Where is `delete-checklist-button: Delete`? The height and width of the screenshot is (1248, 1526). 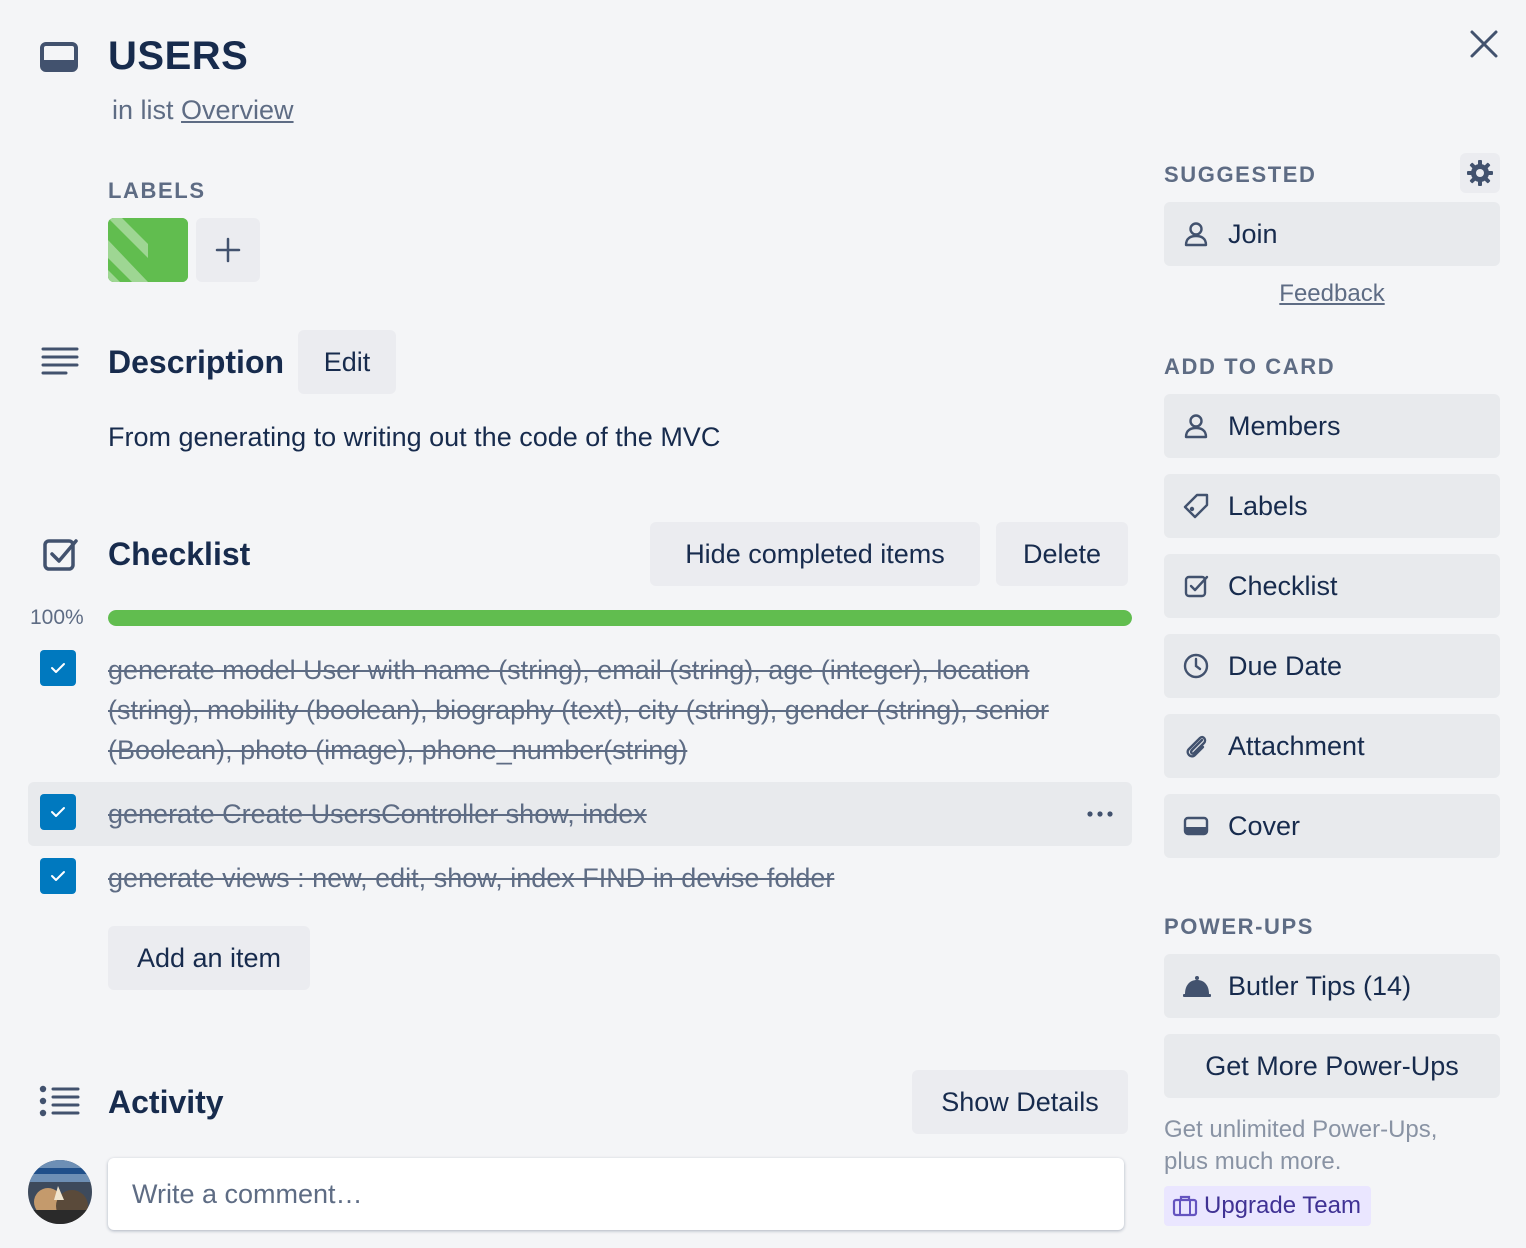
delete-checklist-button: Delete is located at coordinates (1062, 554).